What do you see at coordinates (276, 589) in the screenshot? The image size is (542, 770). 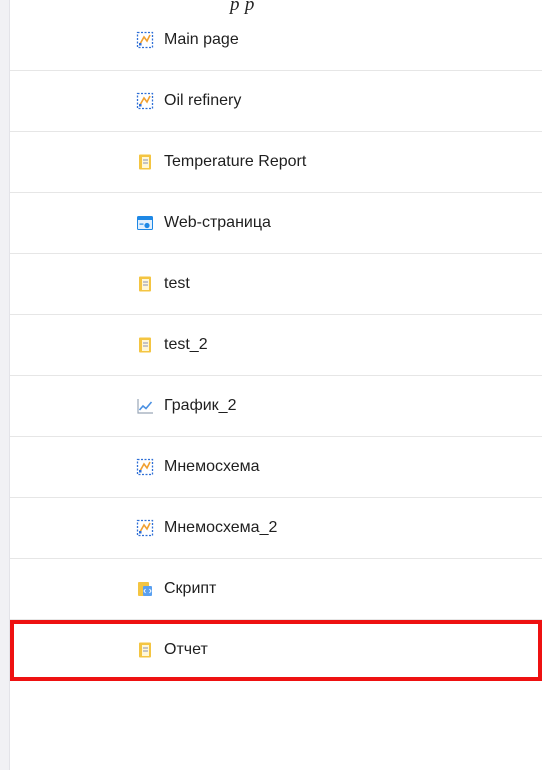 I see `list-item-script: Скрипт` at bounding box center [276, 589].